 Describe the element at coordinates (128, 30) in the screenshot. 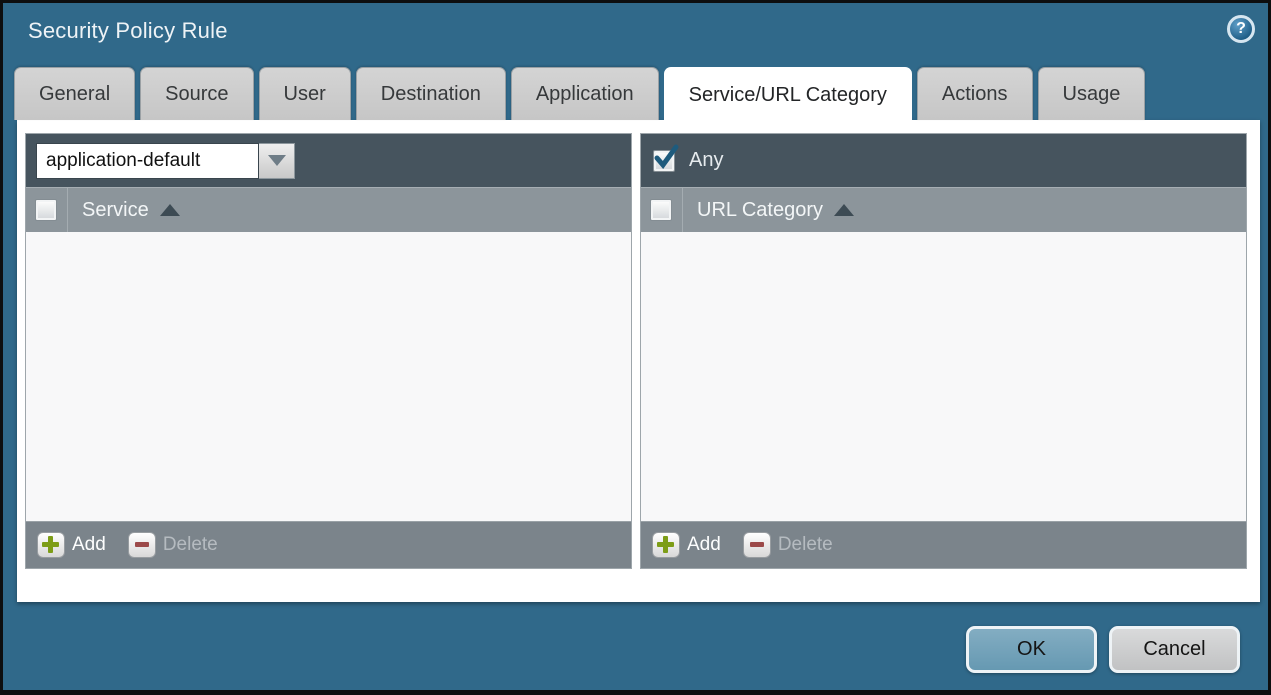

I see `dialog-title: Security Policy Rule` at that location.